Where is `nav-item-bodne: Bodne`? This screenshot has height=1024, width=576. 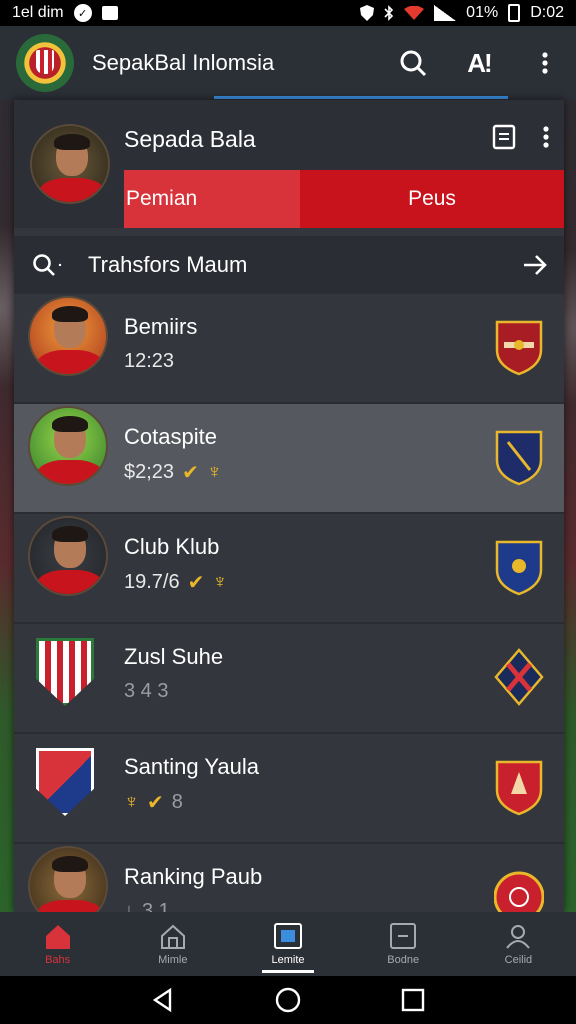 nav-item-bodne: Bodne is located at coordinates (403, 944).